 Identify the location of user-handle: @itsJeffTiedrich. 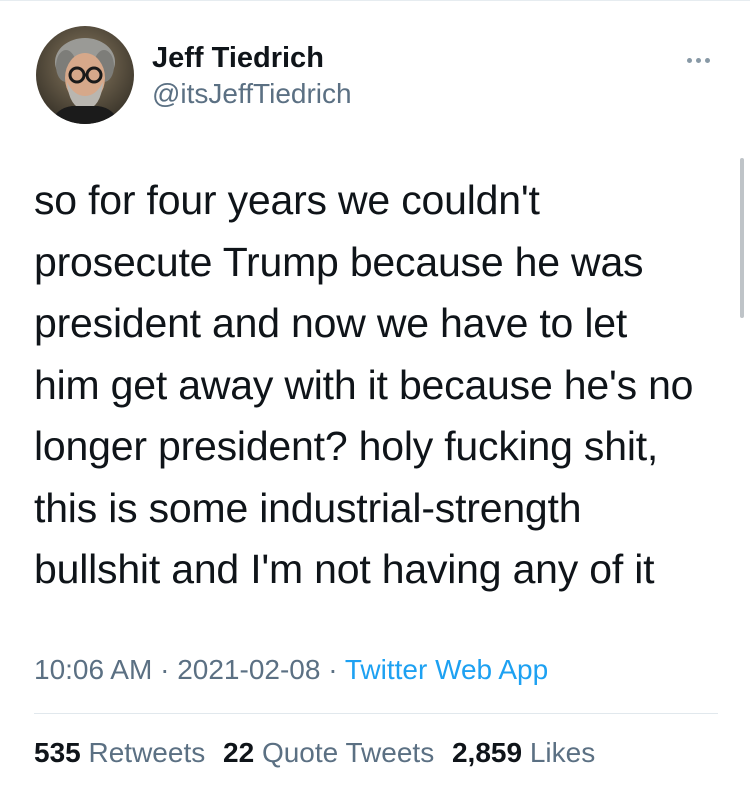
(252, 94).